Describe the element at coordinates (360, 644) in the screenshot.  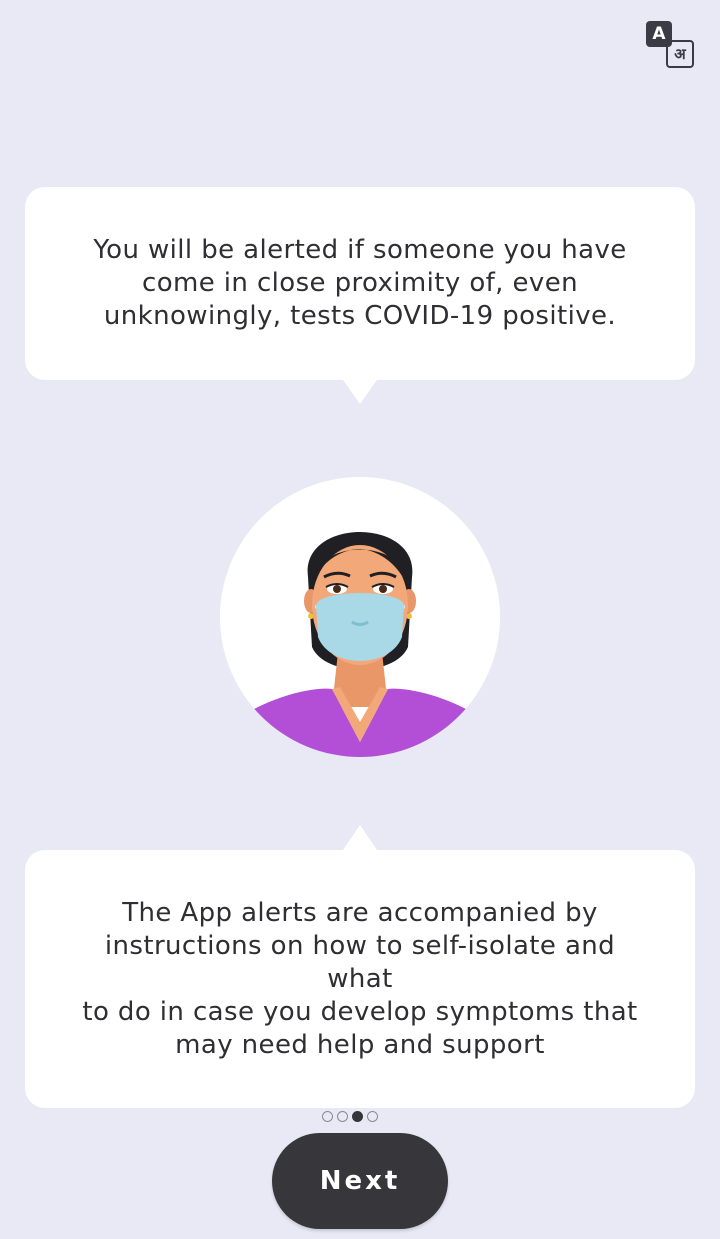
I see `masked-woman-icon` at that location.